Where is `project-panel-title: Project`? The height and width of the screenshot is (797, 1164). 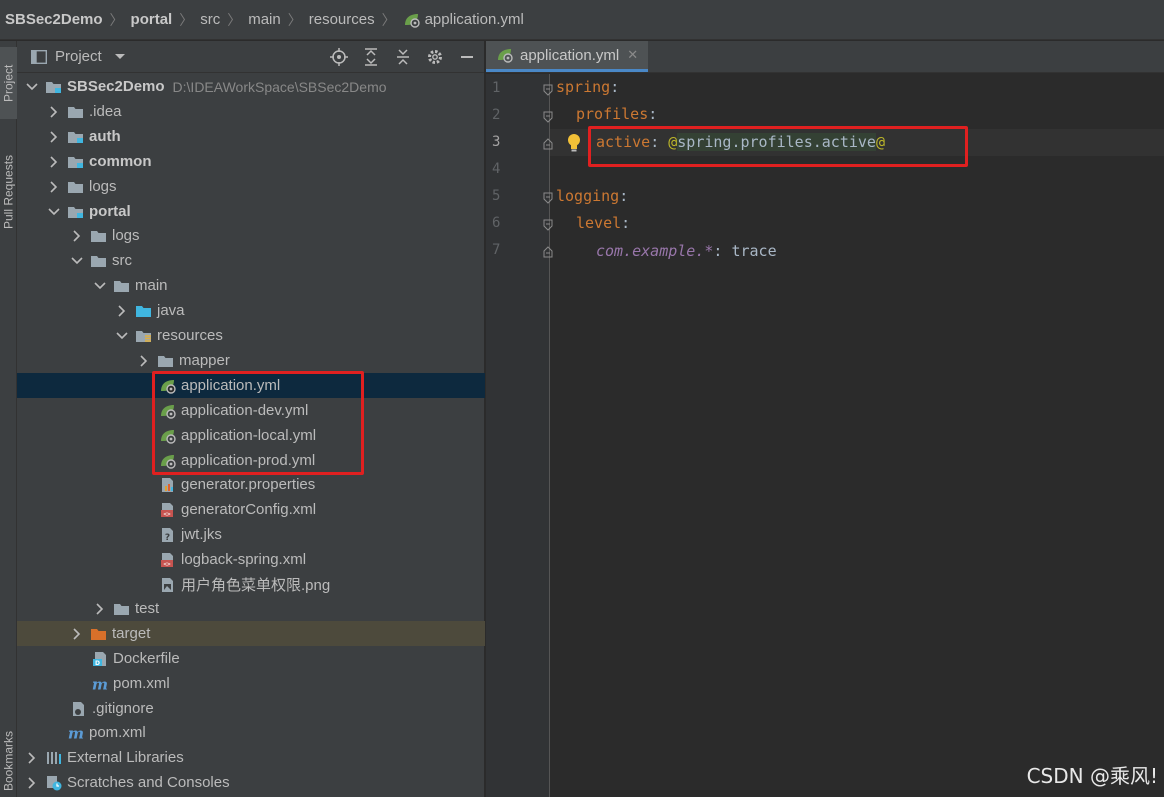 project-panel-title: Project is located at coordinates (78, 56).